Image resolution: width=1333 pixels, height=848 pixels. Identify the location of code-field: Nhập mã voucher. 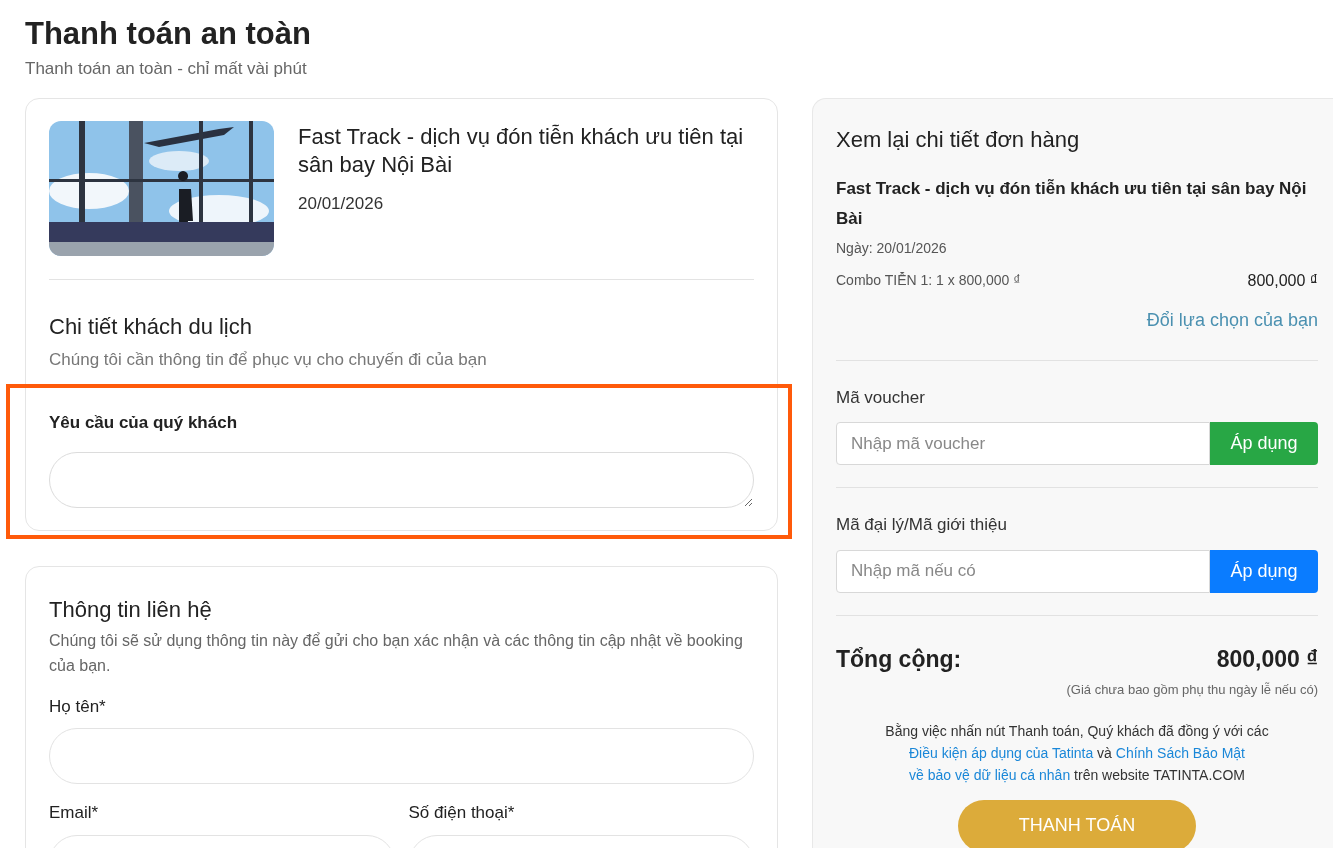
(1023, 443).